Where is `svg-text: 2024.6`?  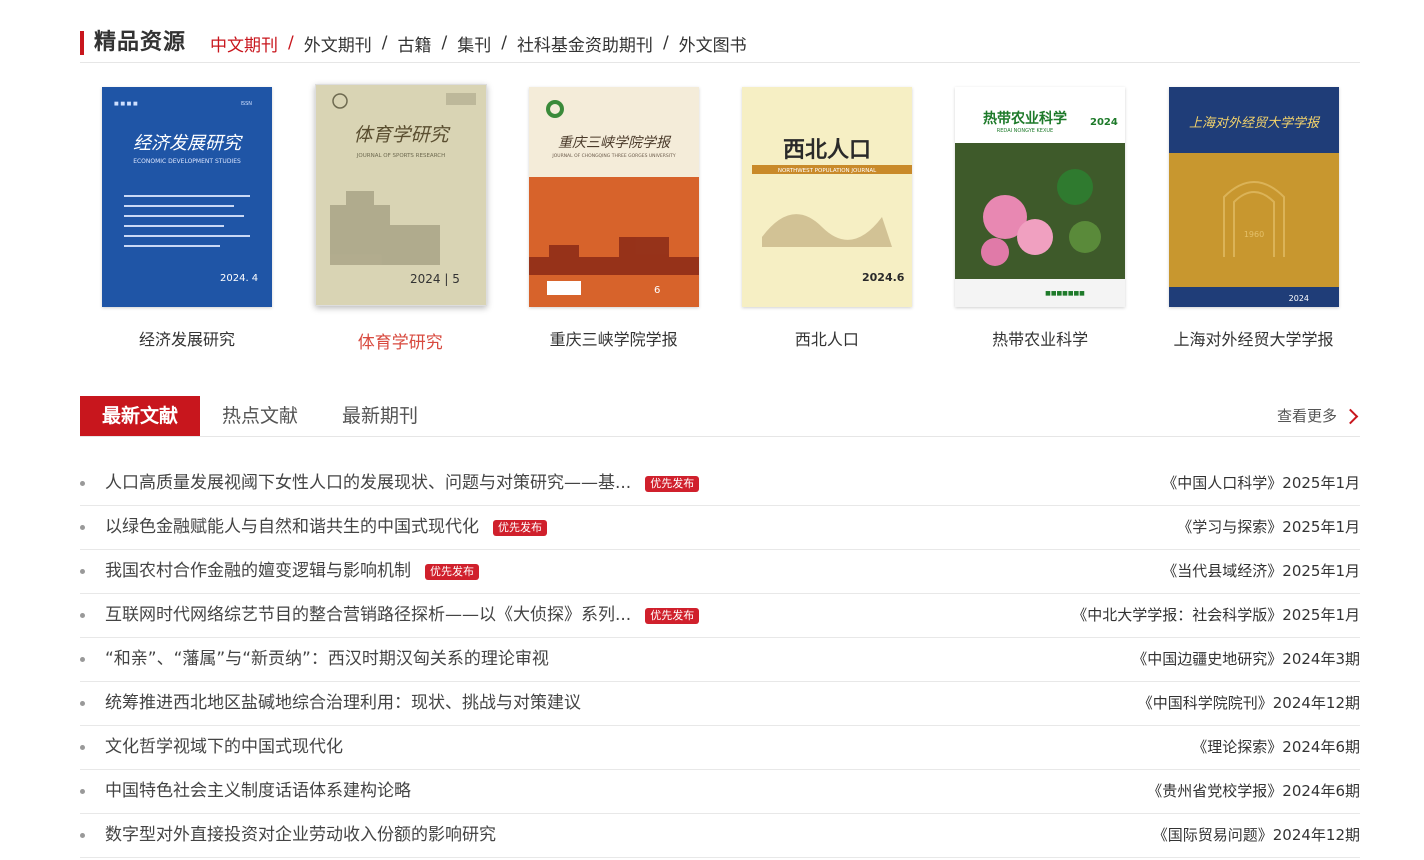 svg-text: 2024.6 is located at coordinates (883, 277).